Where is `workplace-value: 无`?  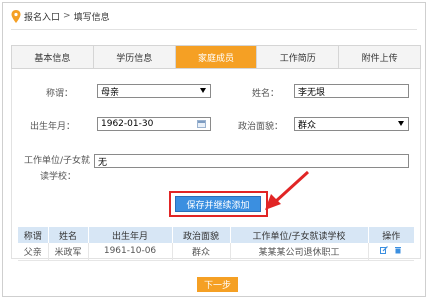 workplace-value: 无 is located at coordinates (103, 162).